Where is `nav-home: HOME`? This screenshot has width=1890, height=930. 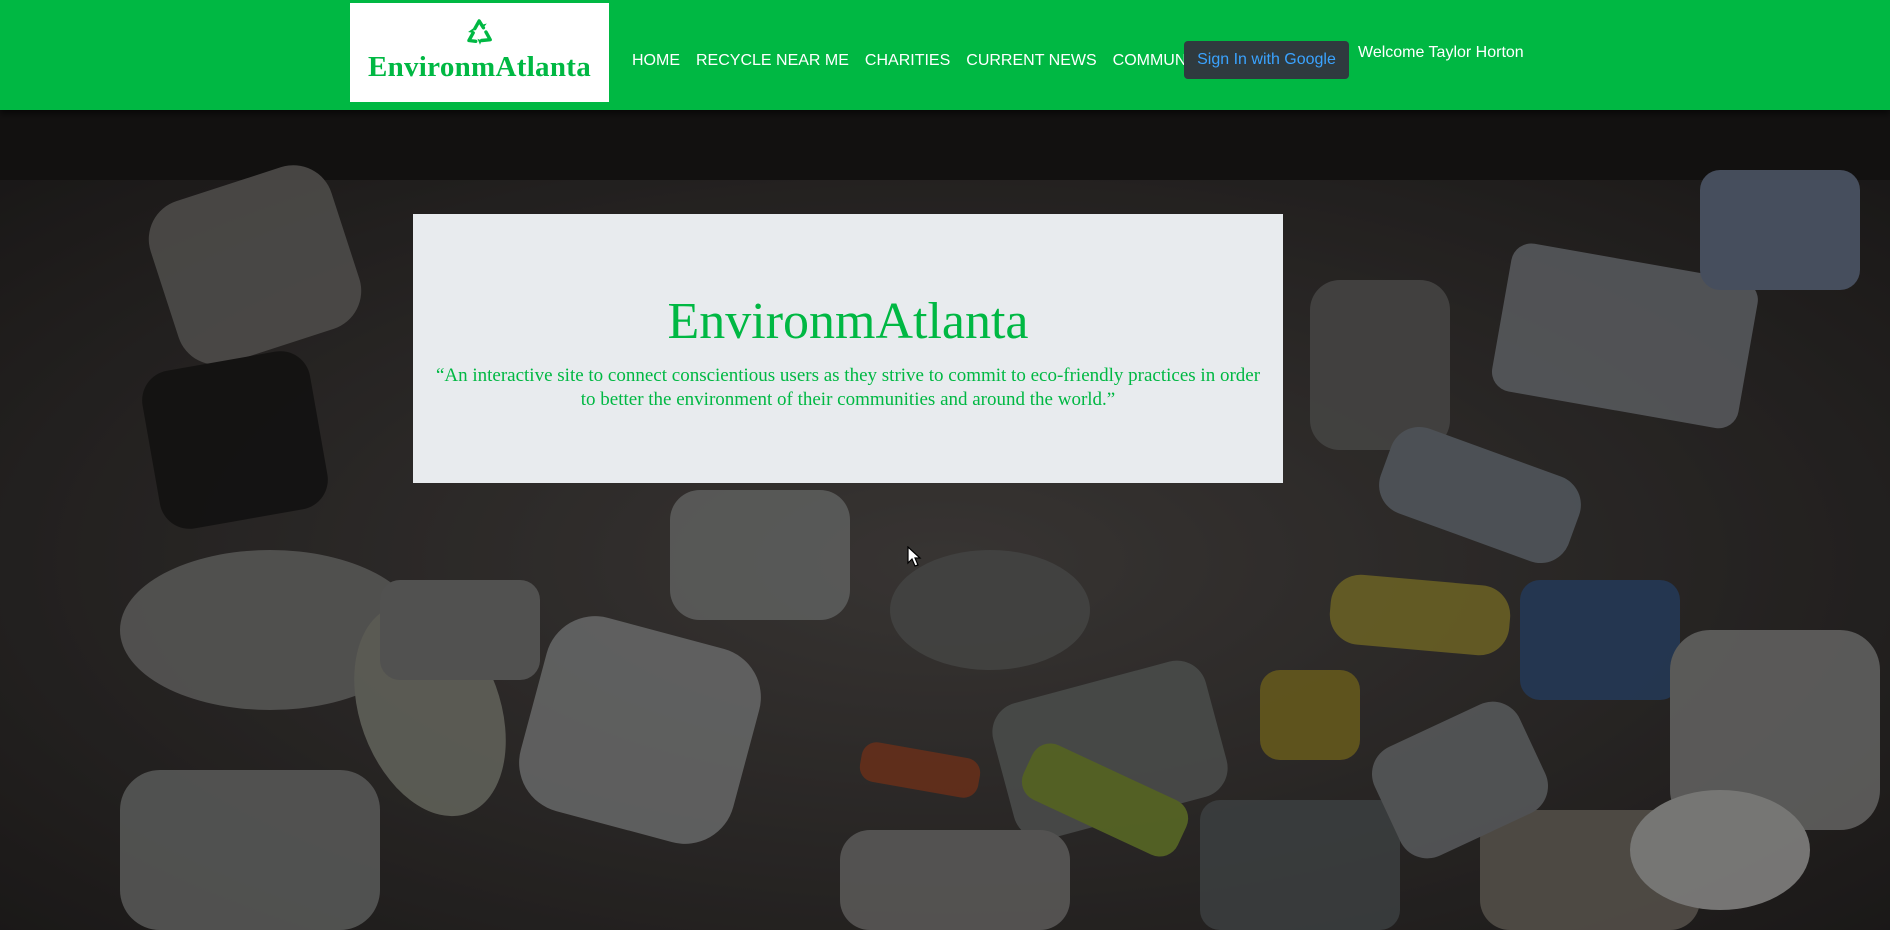 nav-home: HOME is located at coordinates (656, 61).